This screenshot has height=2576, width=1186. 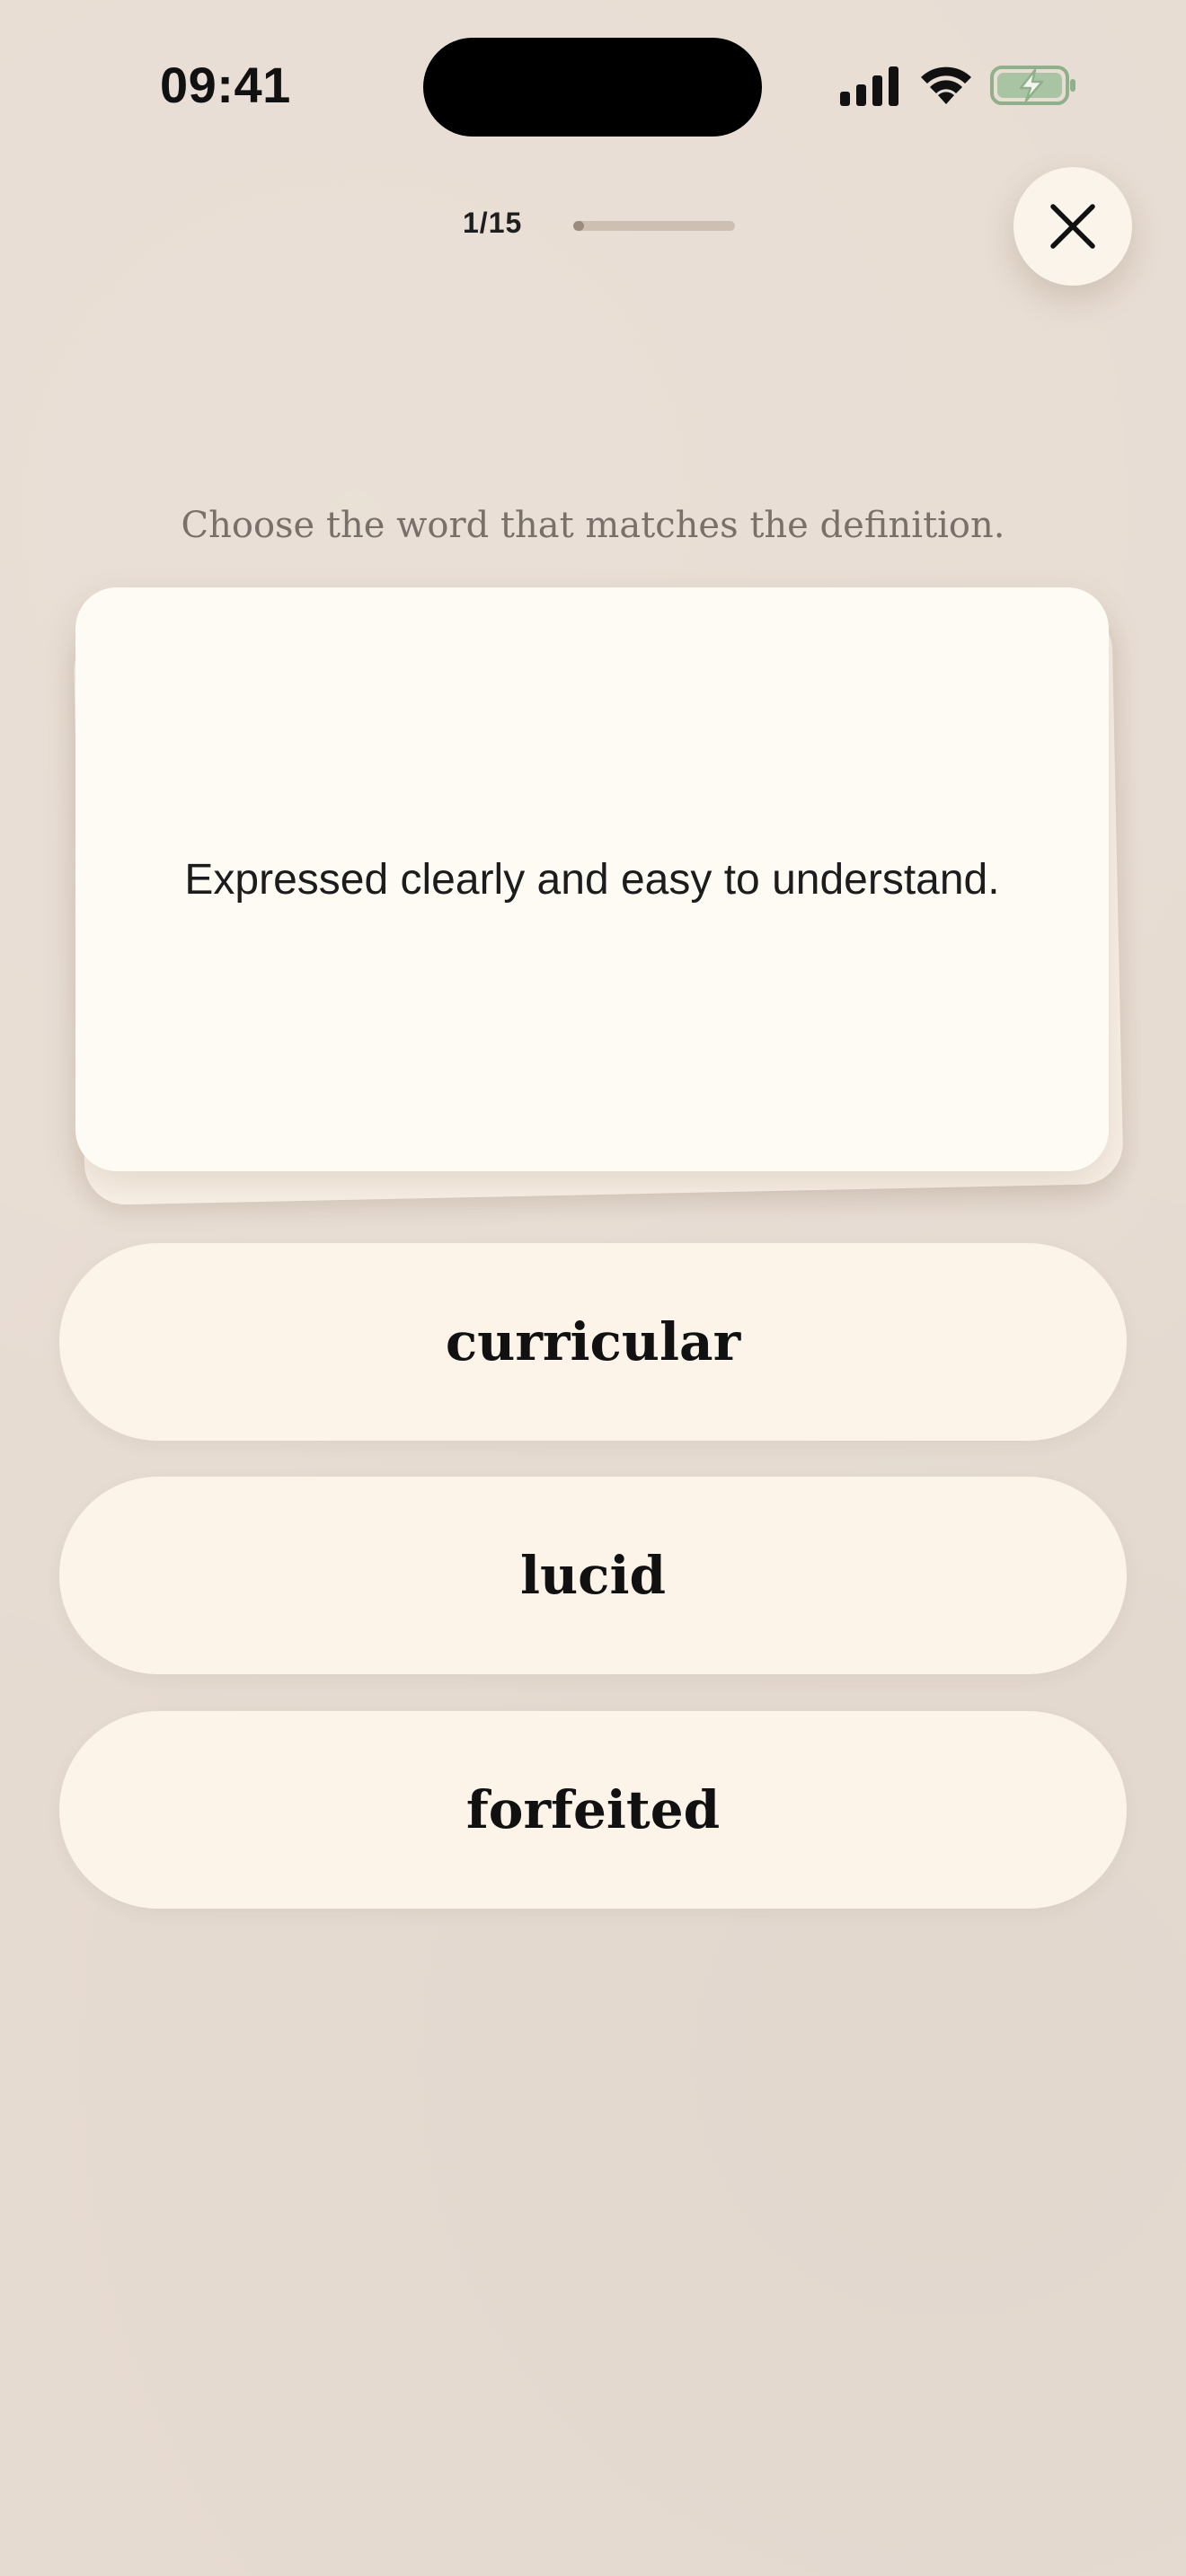 I want to click on answer-option-forfeited: forfeited, so click(x=593, y=1810).